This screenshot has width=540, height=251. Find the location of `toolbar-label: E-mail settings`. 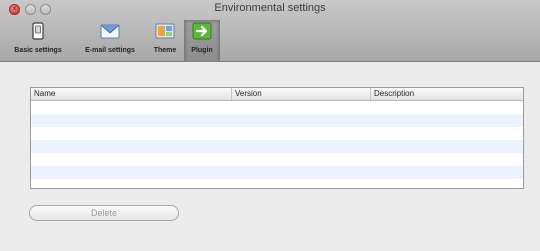

toolbar-label: E-mail settings is located at coordinates (110, 50).